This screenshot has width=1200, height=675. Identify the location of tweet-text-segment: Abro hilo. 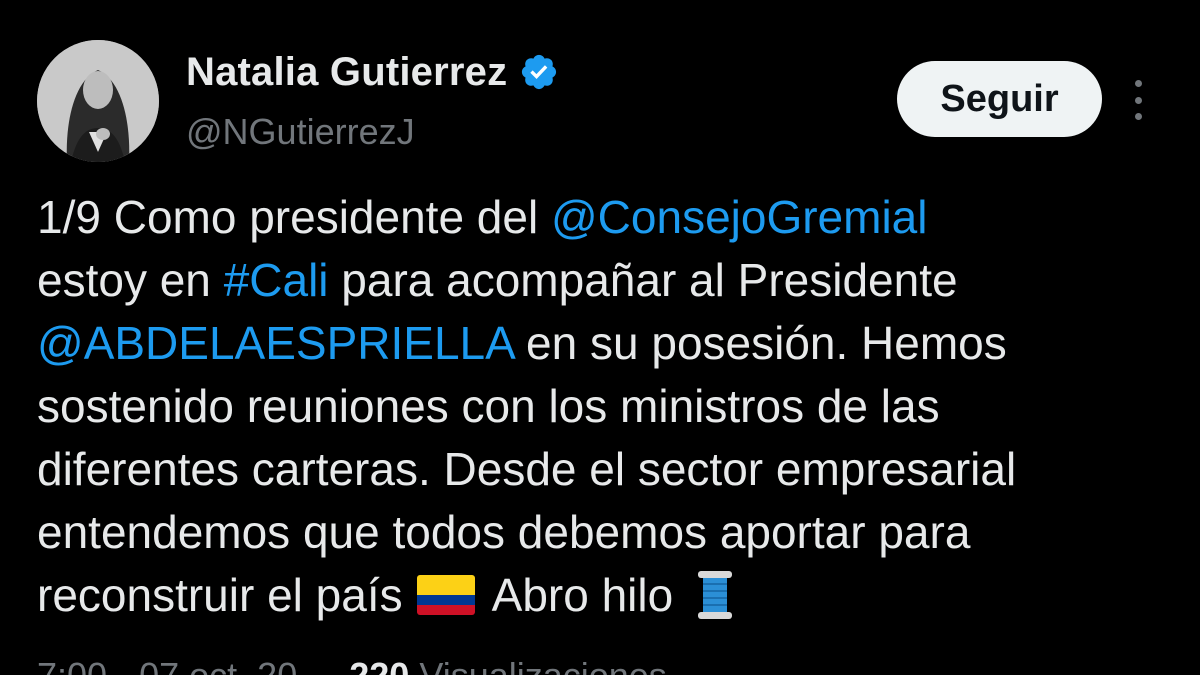
(583, 595).